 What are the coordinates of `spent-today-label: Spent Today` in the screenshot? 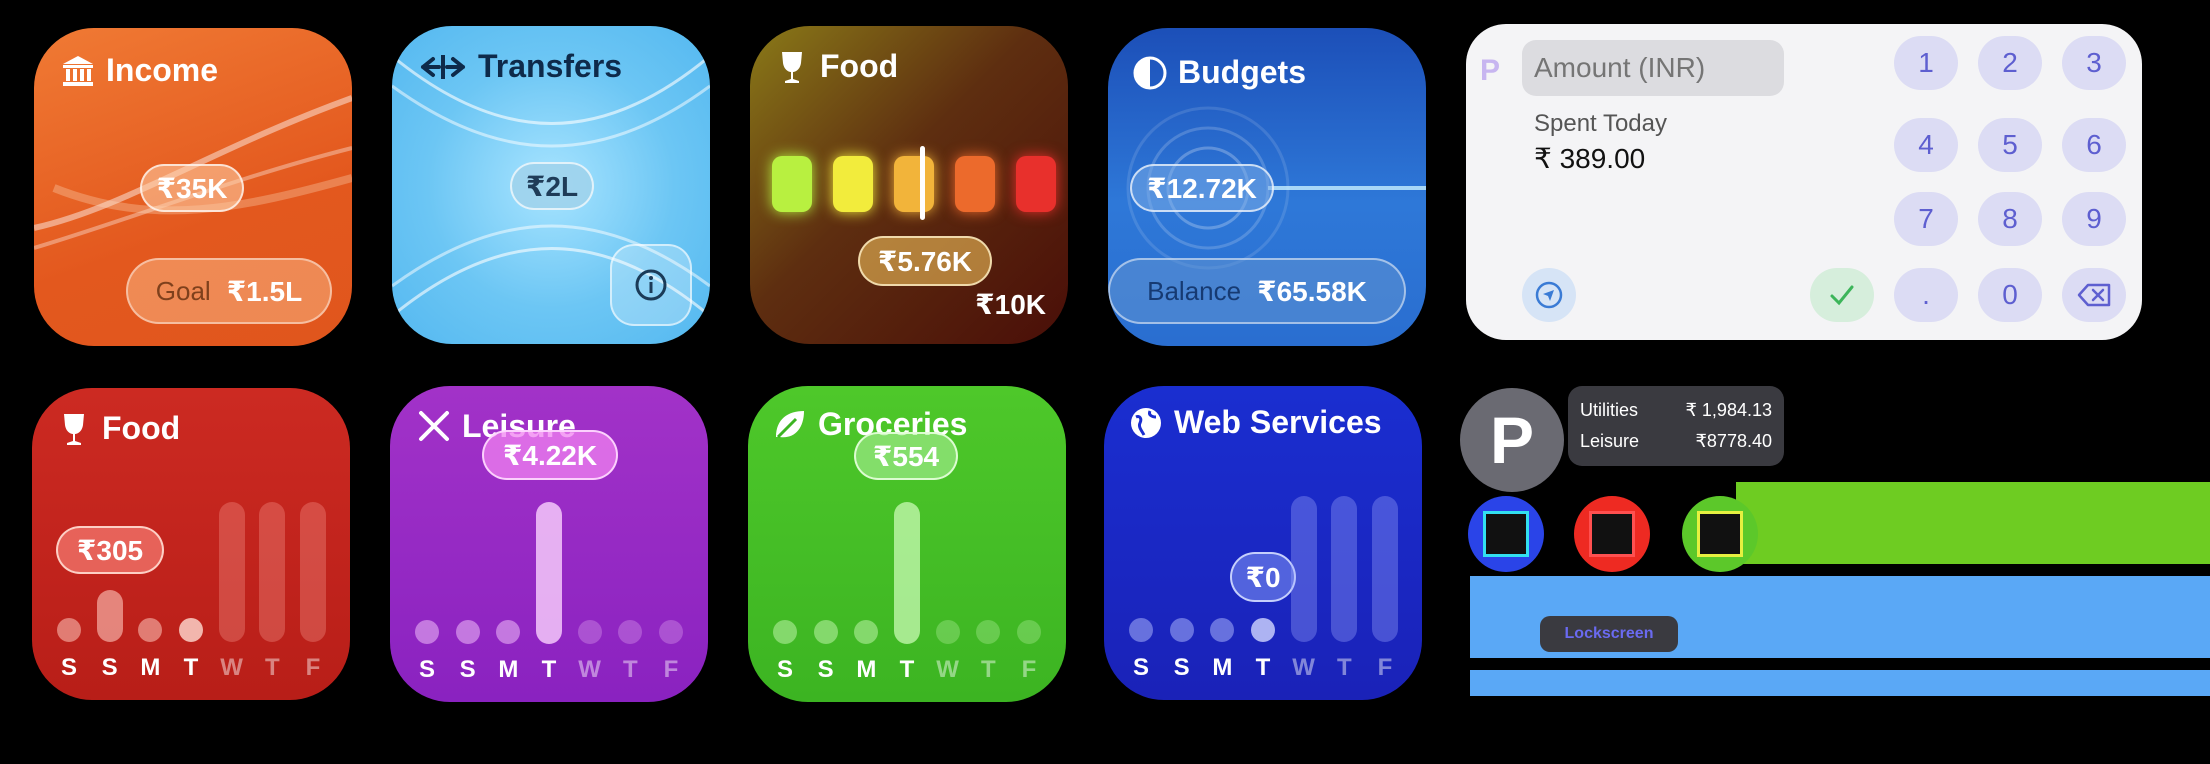 It's located at (1600, 123).